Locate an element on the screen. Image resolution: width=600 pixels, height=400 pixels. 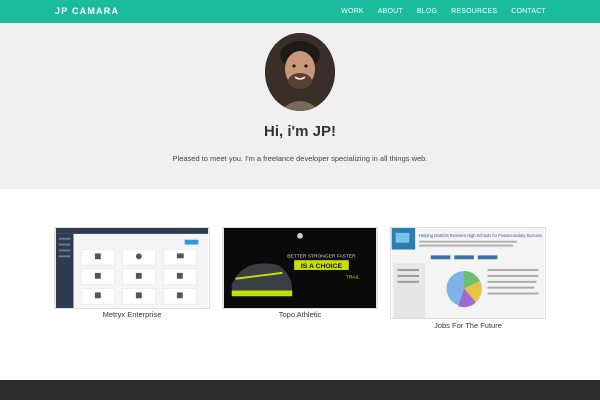
profile-photo-image is located at coordinates (300, 72).